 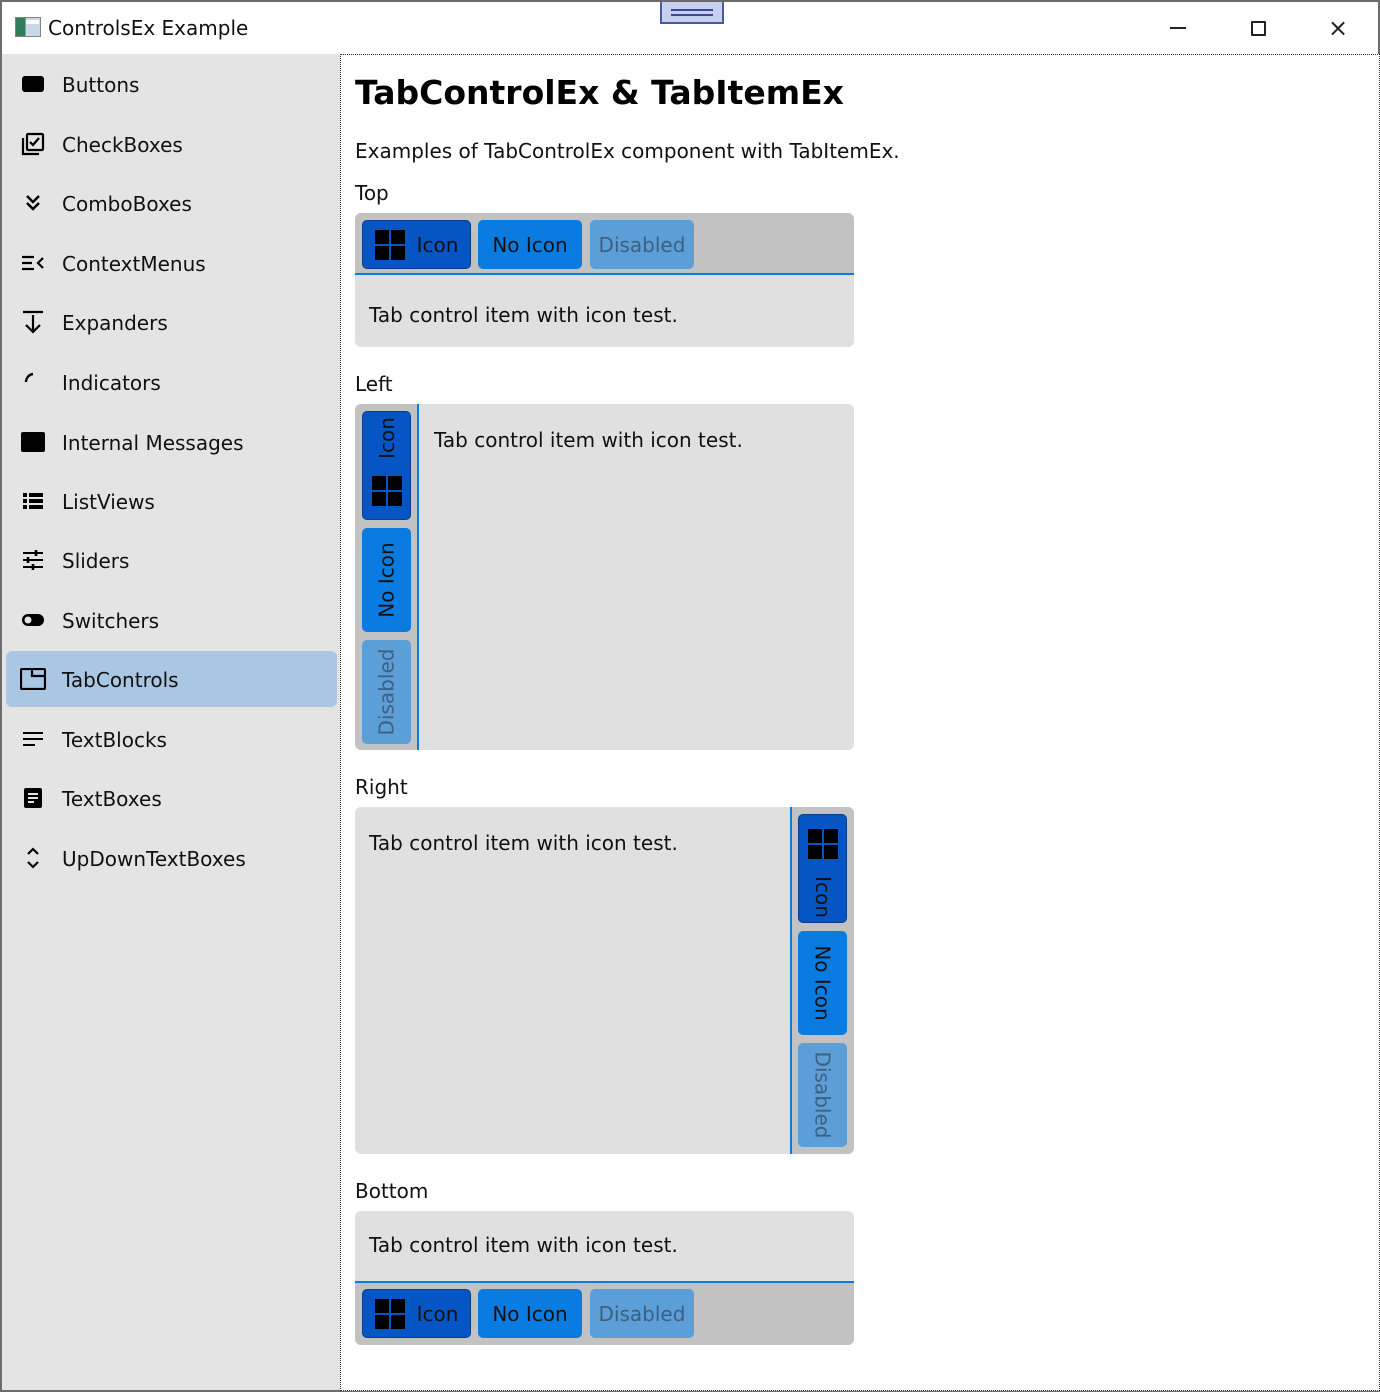 I want to click on section-label-top: Top, so click(x=372, y=193).